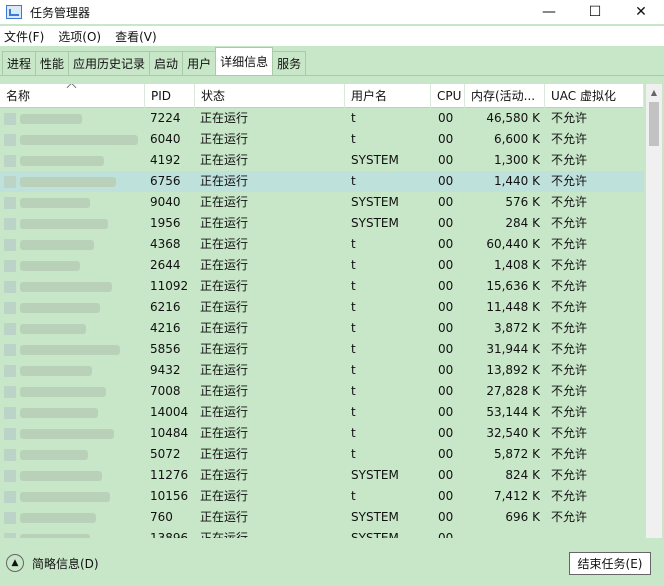  Describe the element at coordinates (109, 63) in the screenshot. I see `tab-app-history: 应用历史记录` at that location.